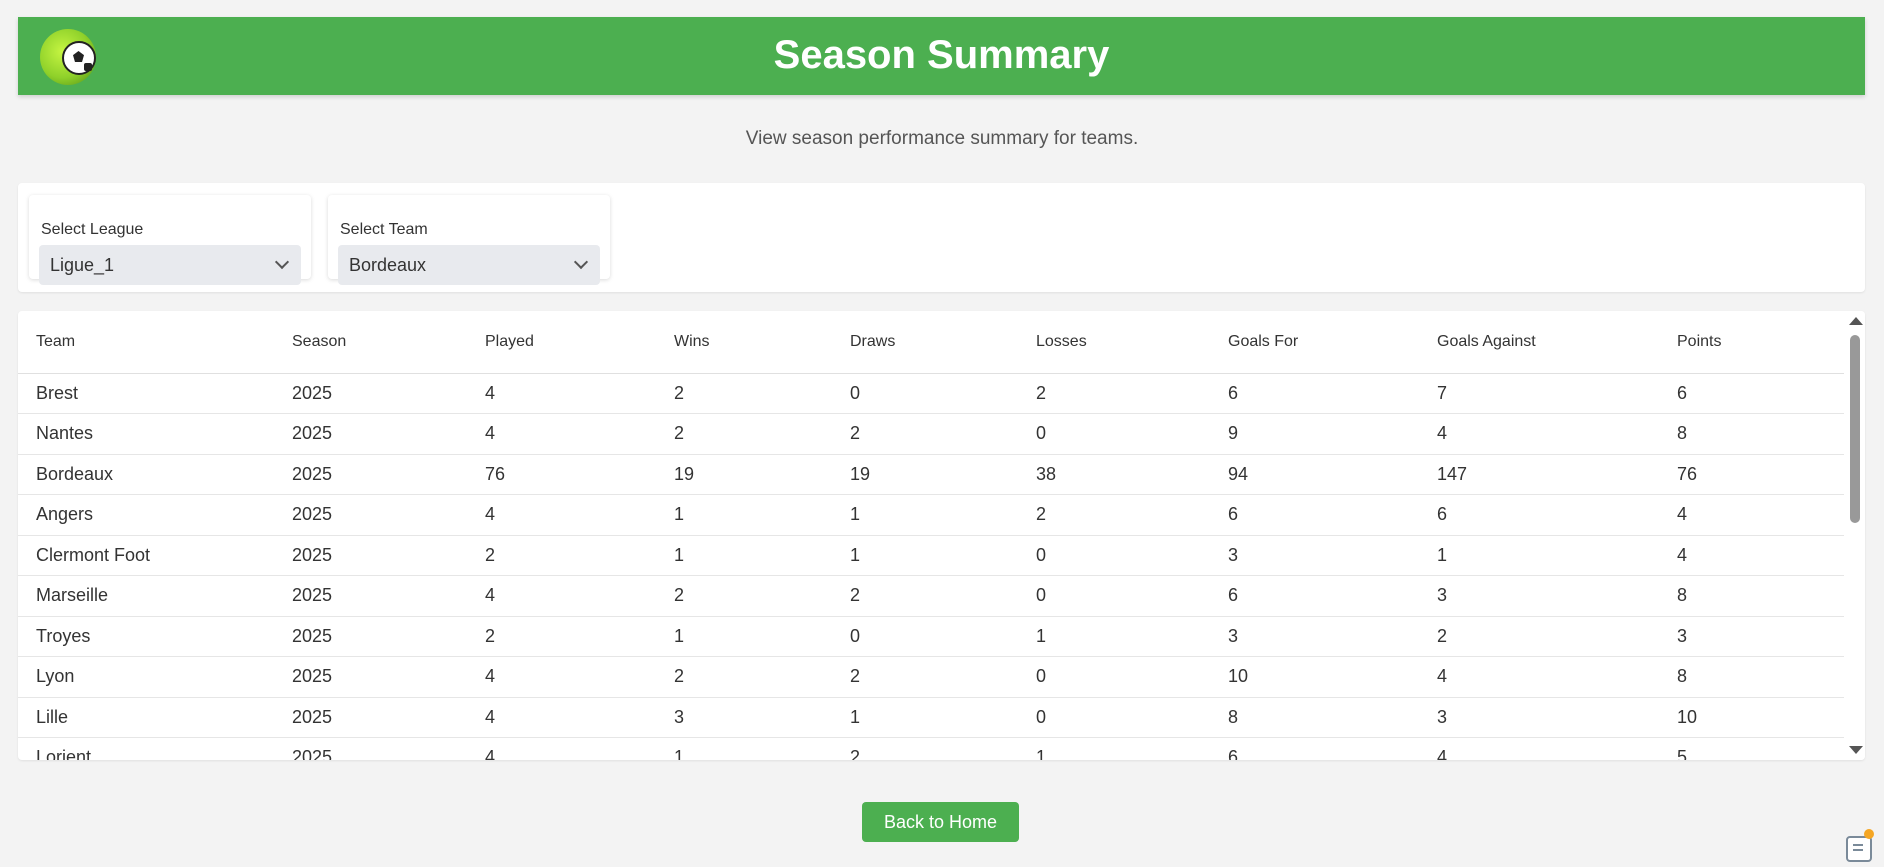 Image resolution: width=1884 pixels, height=867 pixels. What do you see at coordinates (469, 240) in the screenshot?
I see `team-select-container: Select Team Bordeaux` at bounding box center [469, 240].